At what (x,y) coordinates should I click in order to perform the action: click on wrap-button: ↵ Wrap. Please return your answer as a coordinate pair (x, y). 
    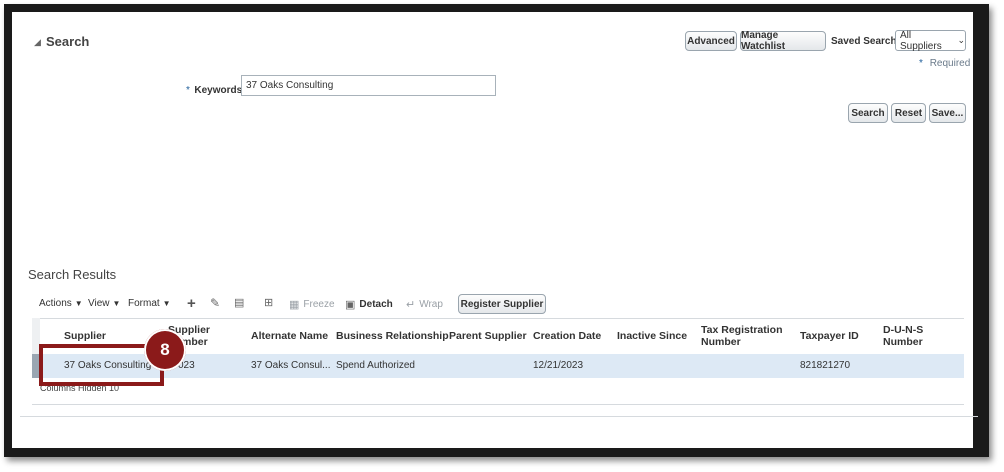
    Looking at the image, I should click on (424, 304).